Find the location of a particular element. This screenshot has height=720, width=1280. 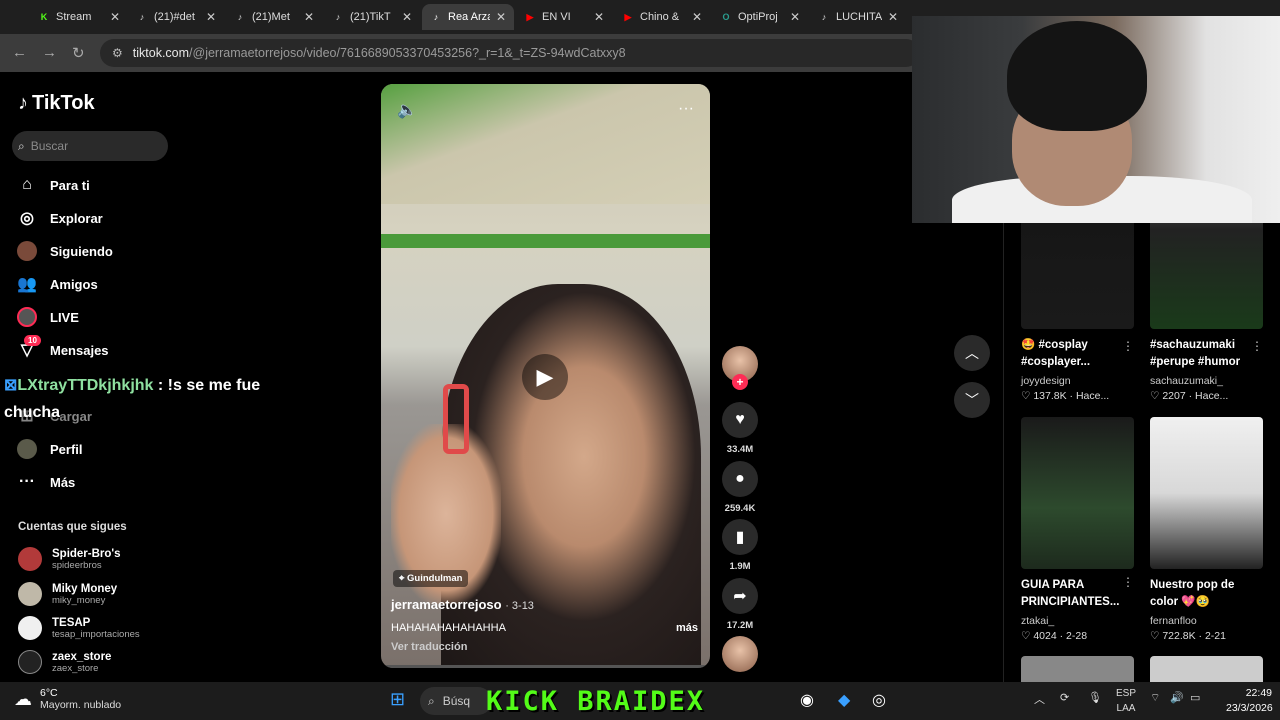

account-handle: tesap_importaciones is located at coordinates (96, 634).